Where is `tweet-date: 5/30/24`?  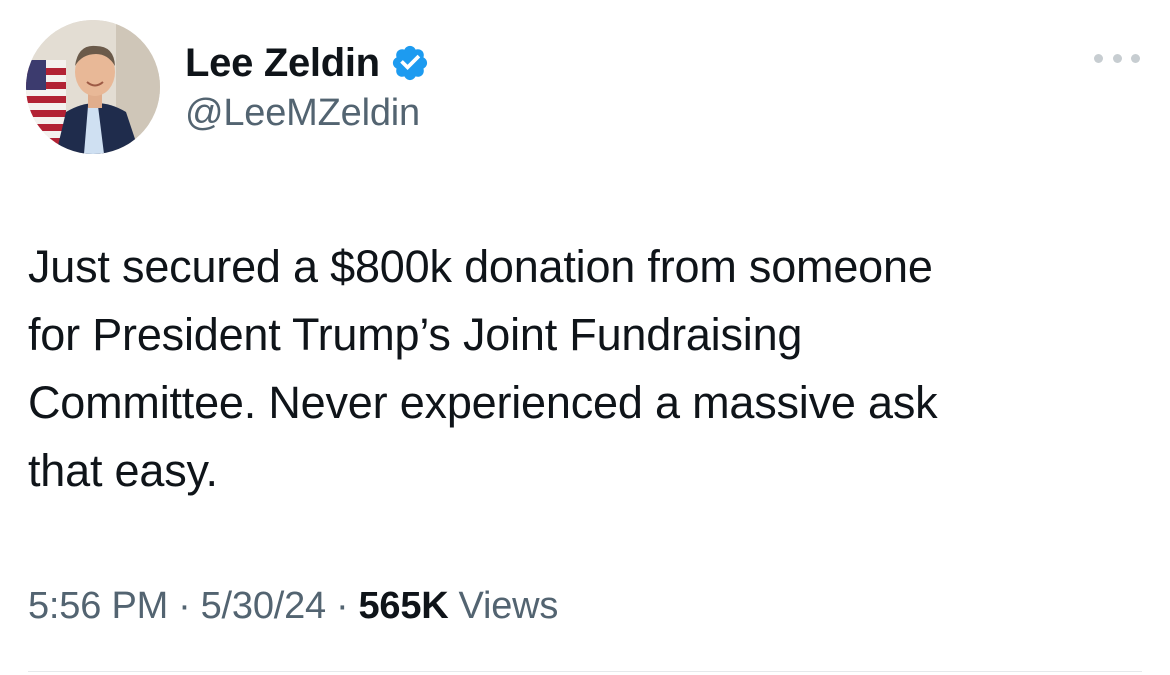 tweet-date: 5/30/24 is located at coordinates (264, 606).